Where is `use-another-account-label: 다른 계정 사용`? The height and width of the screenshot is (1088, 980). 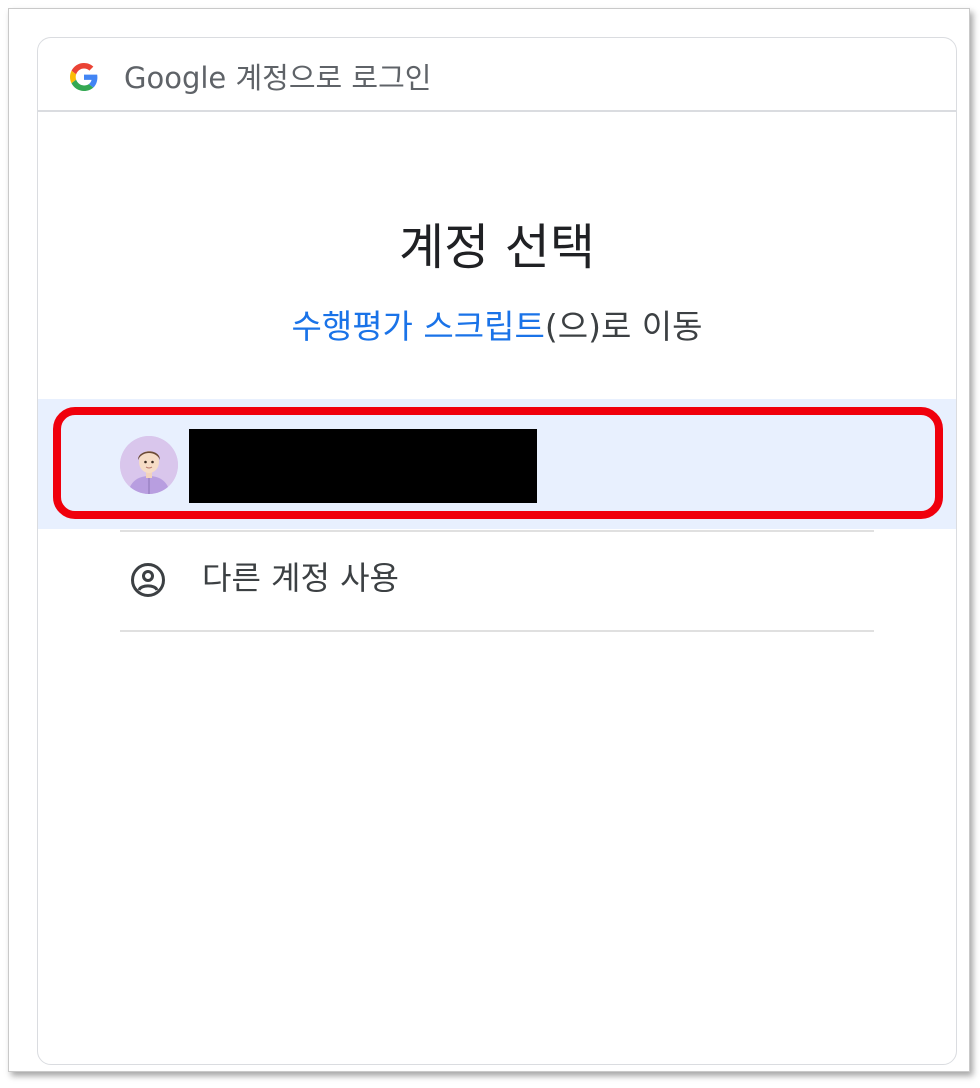
use-another-account-label: 다른 계정 사용 is located at coordinates (300, 578).